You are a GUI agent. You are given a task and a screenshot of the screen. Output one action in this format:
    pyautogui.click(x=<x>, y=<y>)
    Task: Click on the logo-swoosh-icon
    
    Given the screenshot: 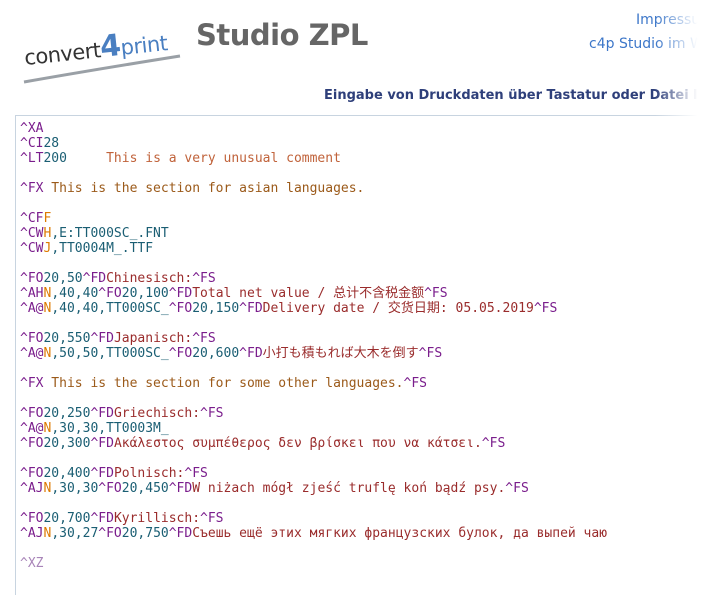 What is the action you would take?
    pyautogui.click(x=102, y=69)
    